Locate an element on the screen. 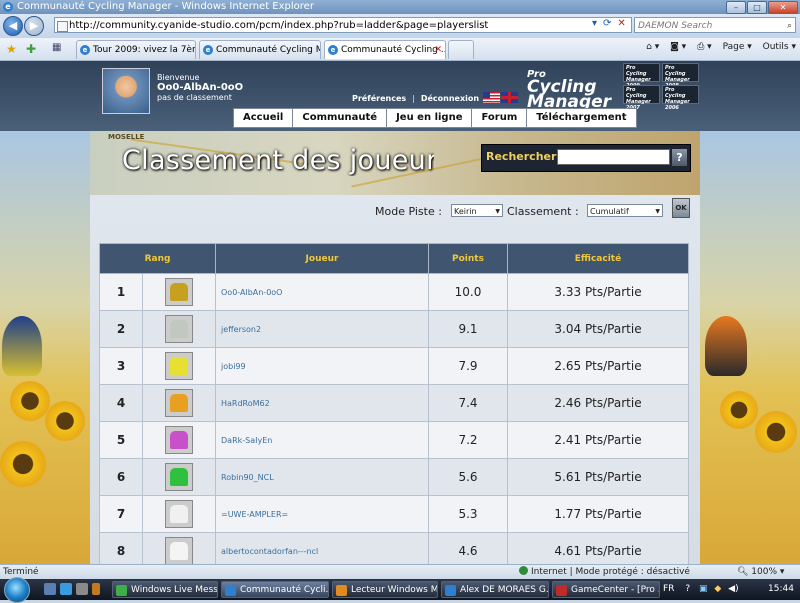 The width and height of the screenshot is (800, 603). new-tab-button is located at coordinates (461, 49).